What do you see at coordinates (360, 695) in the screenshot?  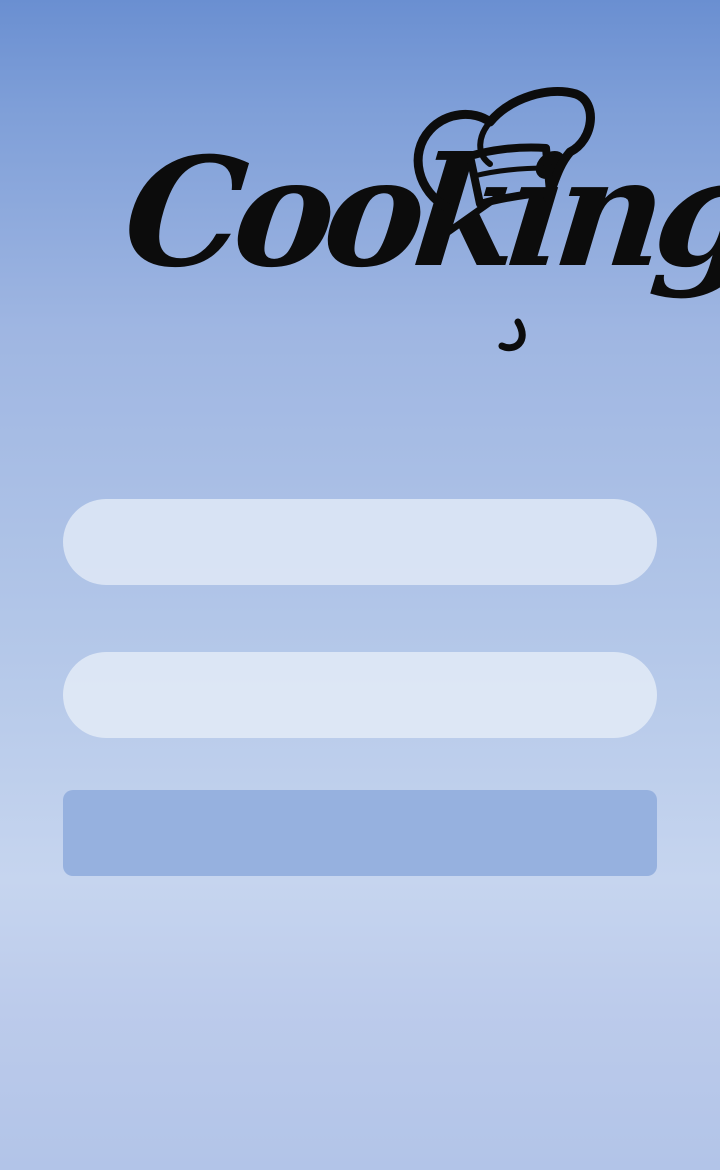 I see `password-field` at bounding box center [360, 695].